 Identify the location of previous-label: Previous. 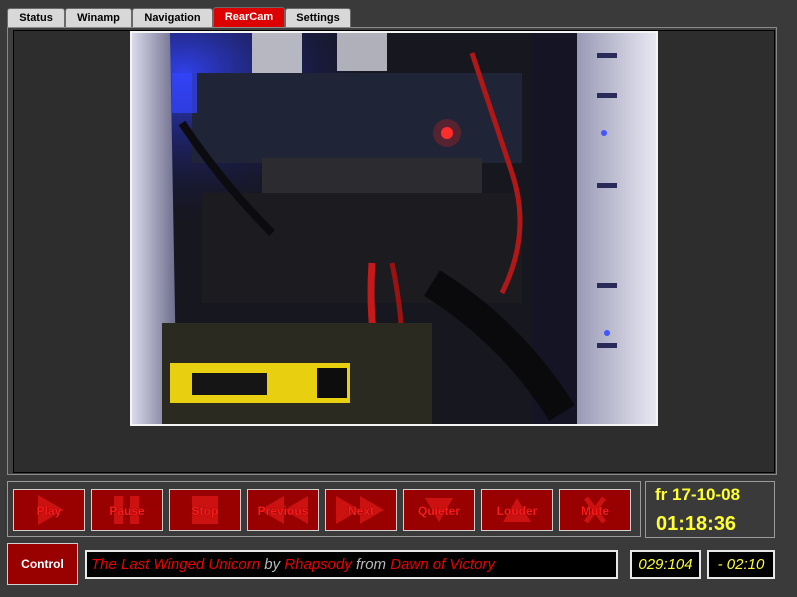
(283, 511).